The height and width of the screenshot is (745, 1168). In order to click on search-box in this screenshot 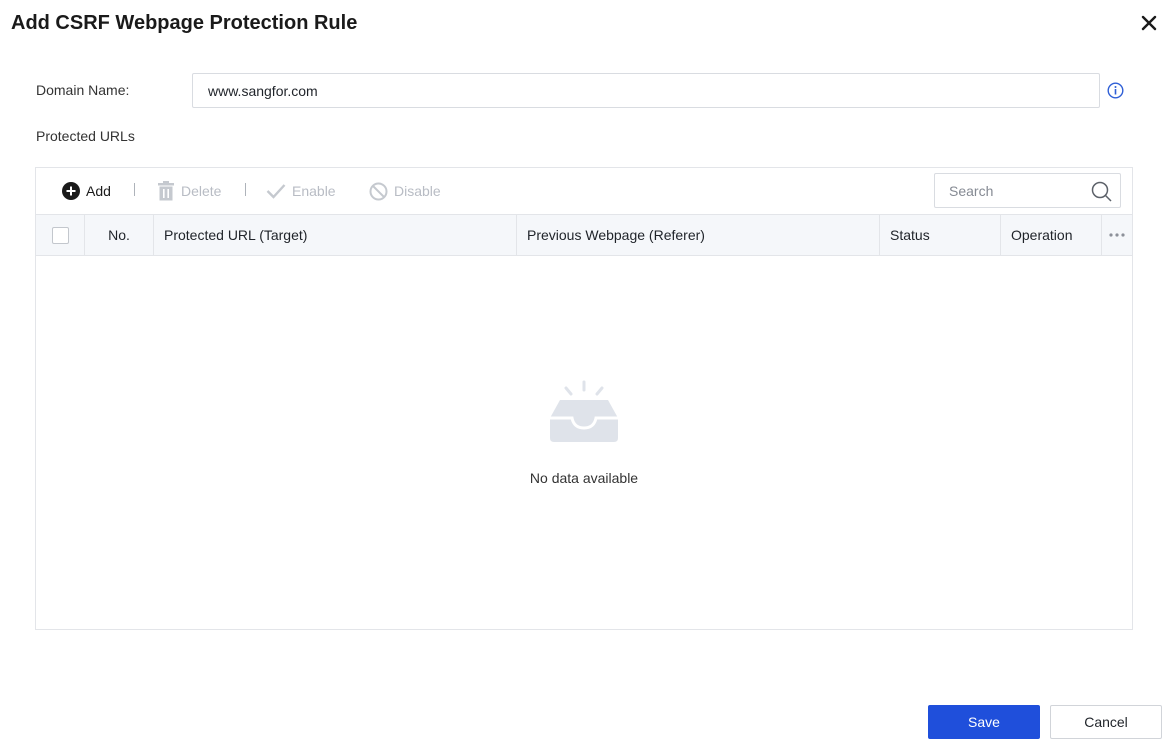, I will do `click(1027, 190)`.